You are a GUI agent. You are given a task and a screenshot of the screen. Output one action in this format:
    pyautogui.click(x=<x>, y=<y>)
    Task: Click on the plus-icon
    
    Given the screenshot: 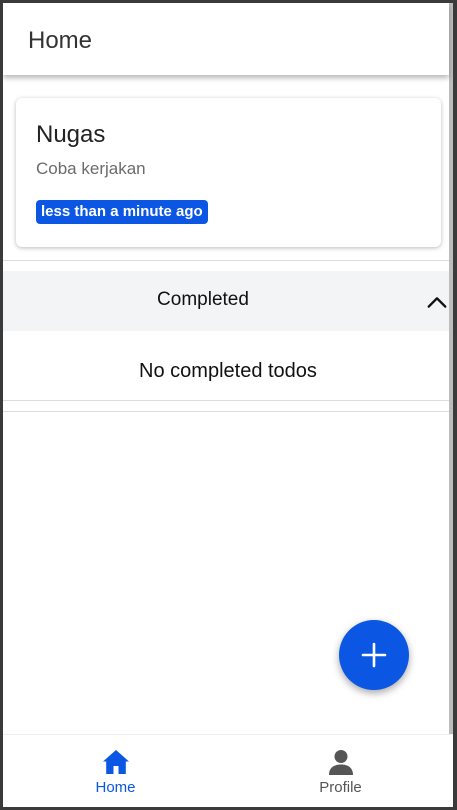 What is the action you would take?
    pyautogui.click(x=374, y=655)
    